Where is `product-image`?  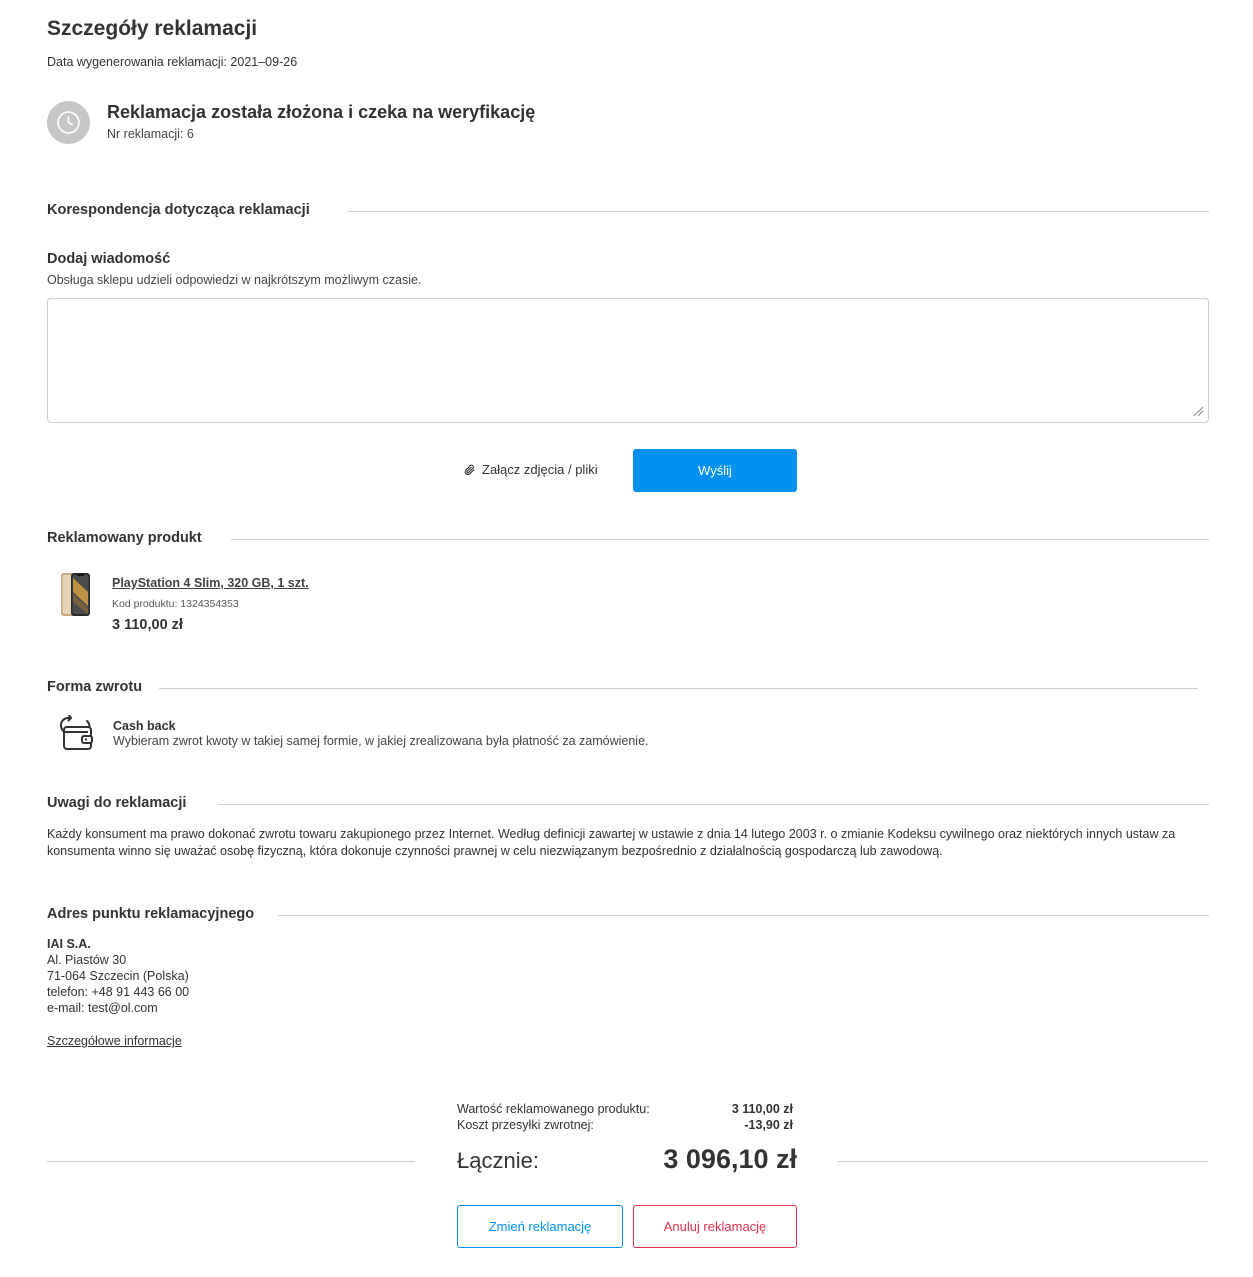
product-image is located at coordinates (76, 595).